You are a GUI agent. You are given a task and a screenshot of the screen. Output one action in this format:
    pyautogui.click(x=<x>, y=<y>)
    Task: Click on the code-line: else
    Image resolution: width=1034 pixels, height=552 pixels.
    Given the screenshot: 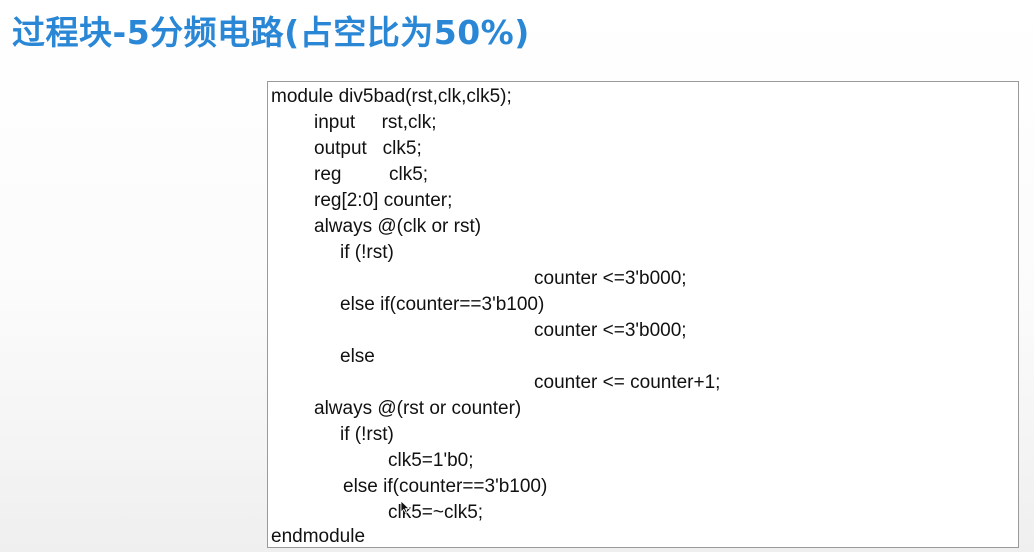 What is the action you would take?
    pyautogui.click(x=357, y=356)
    